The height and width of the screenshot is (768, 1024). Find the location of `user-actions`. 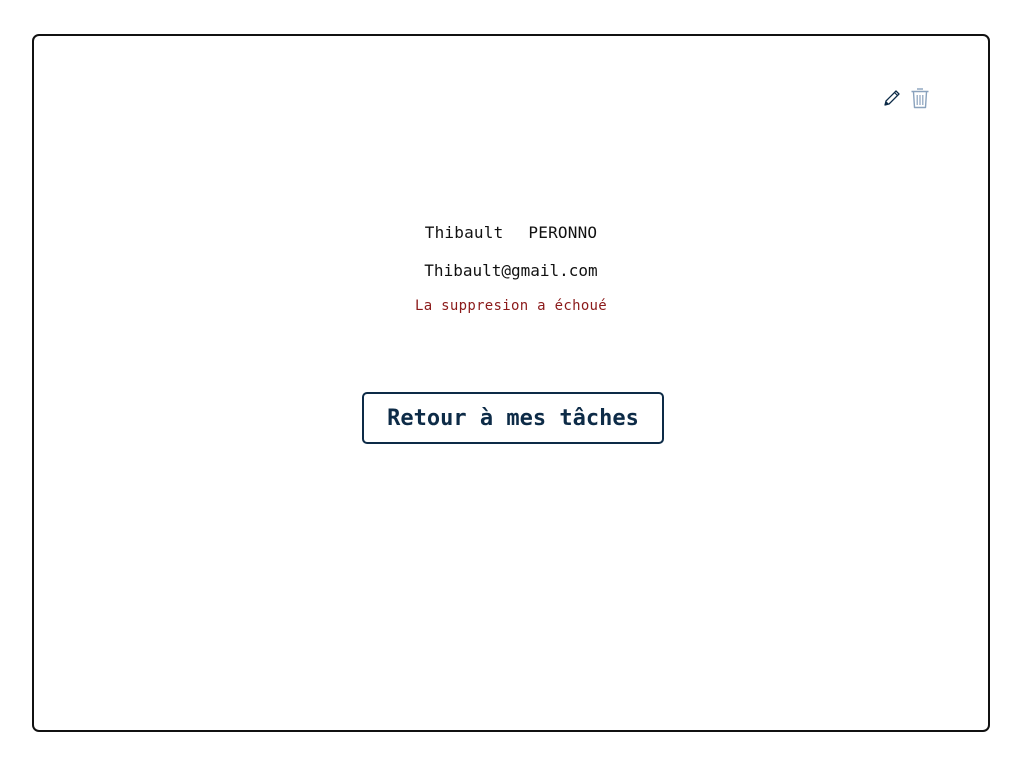

user-actions is located at coordinates (906, 98).